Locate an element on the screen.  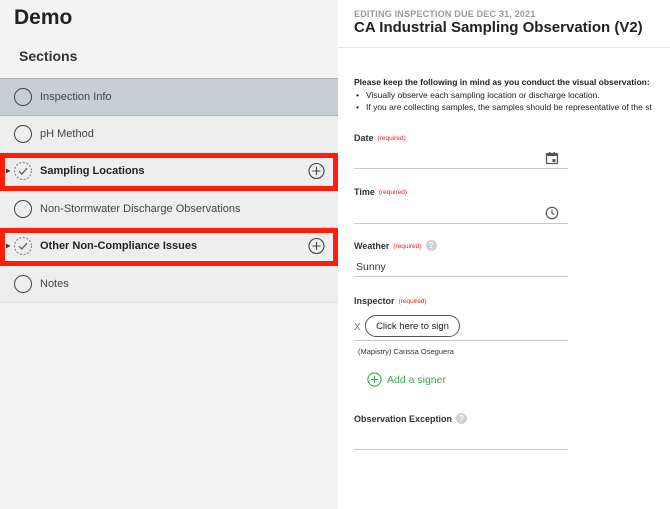
date-field is located at coordinates (461, 168).